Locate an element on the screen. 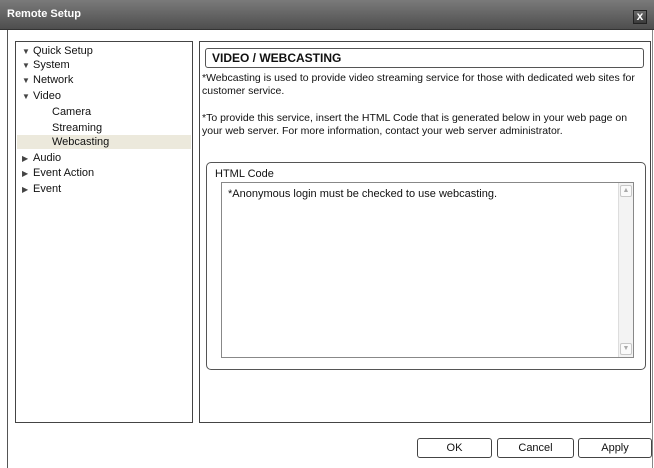 This screenshot has width=654, height=468. tree-item-system: ▼ System is located at coordinates (46, 65).